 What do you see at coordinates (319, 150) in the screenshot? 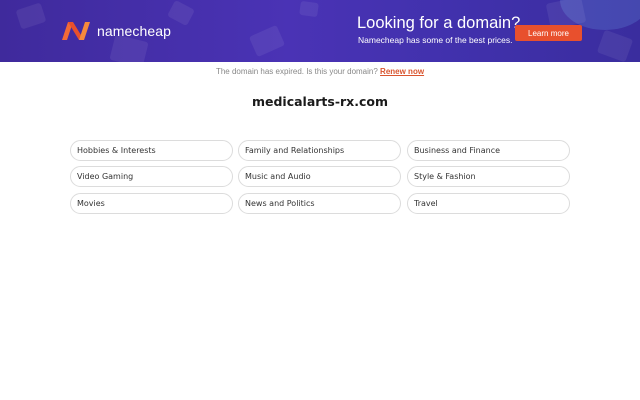
I see `category-link: Family and Relationships` at bounding box center [319, 150].